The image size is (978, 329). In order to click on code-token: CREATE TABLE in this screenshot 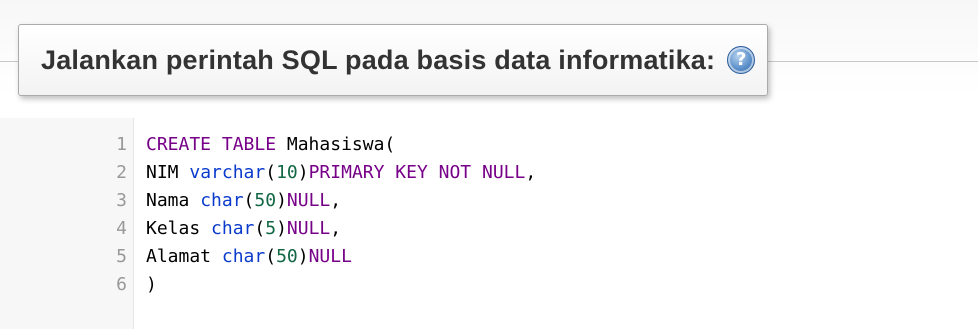, I will do `click(211, 144)`.